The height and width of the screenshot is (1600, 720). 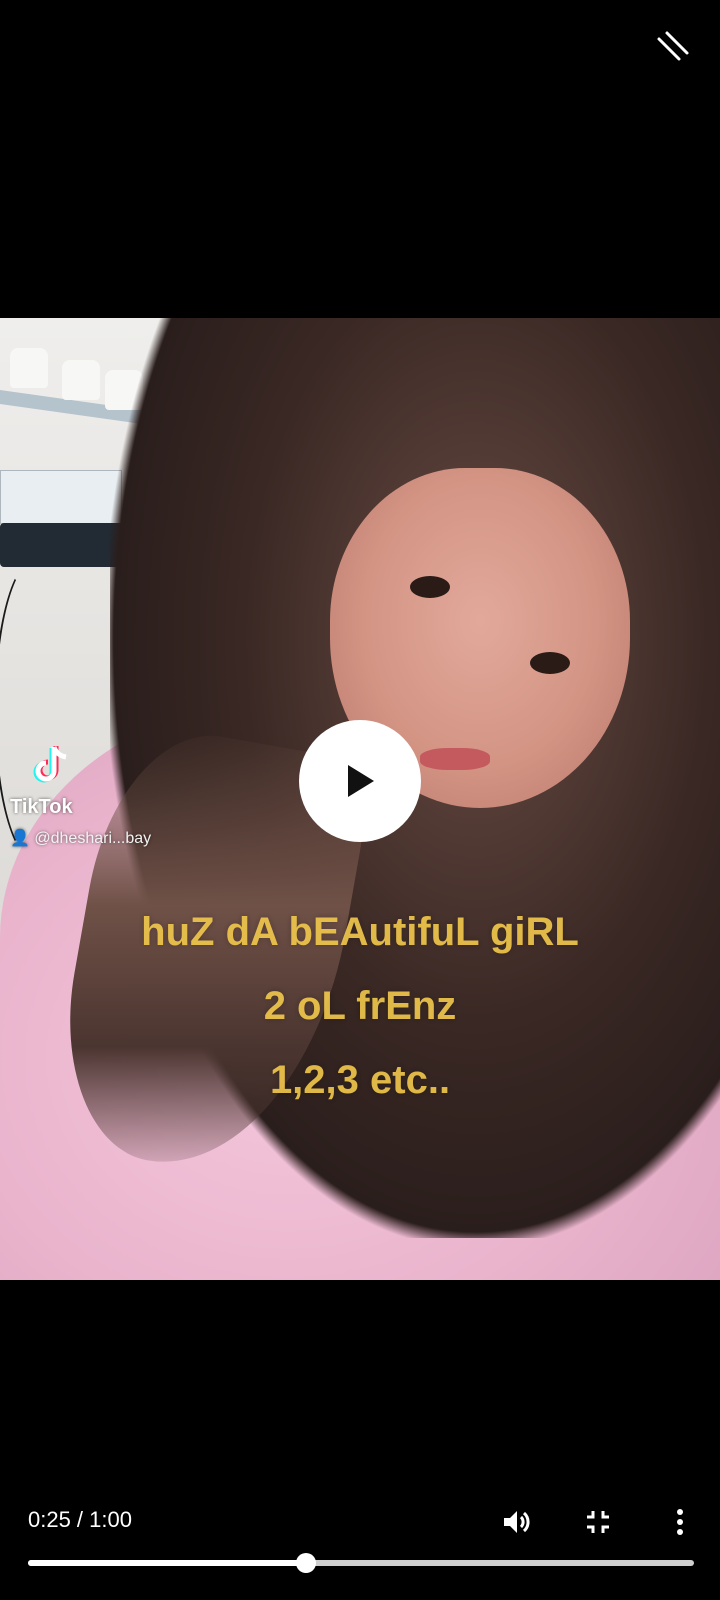 I want to click on tiktok-watermark-name: TikTok, so click(x=41, y=807).